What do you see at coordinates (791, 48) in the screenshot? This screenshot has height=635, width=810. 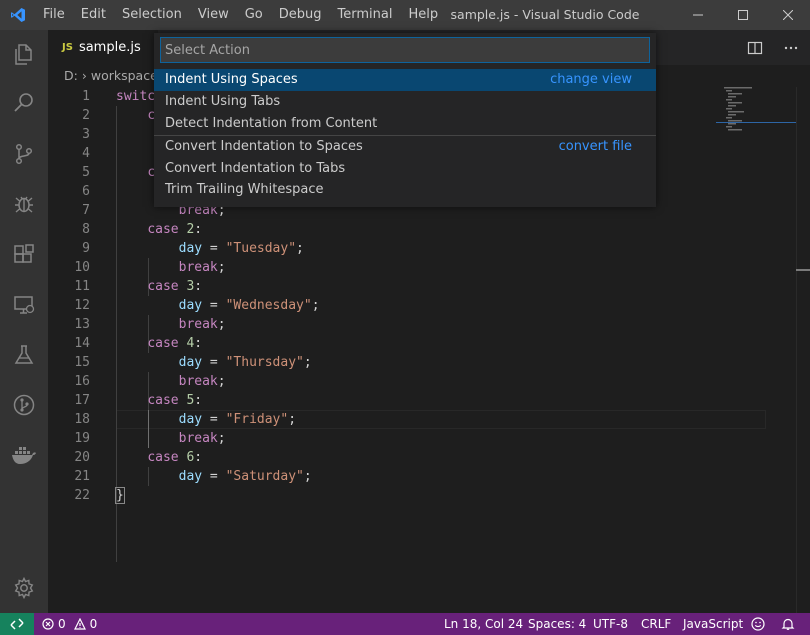 I see `more-actions-button` at bounding box center [791, 48].